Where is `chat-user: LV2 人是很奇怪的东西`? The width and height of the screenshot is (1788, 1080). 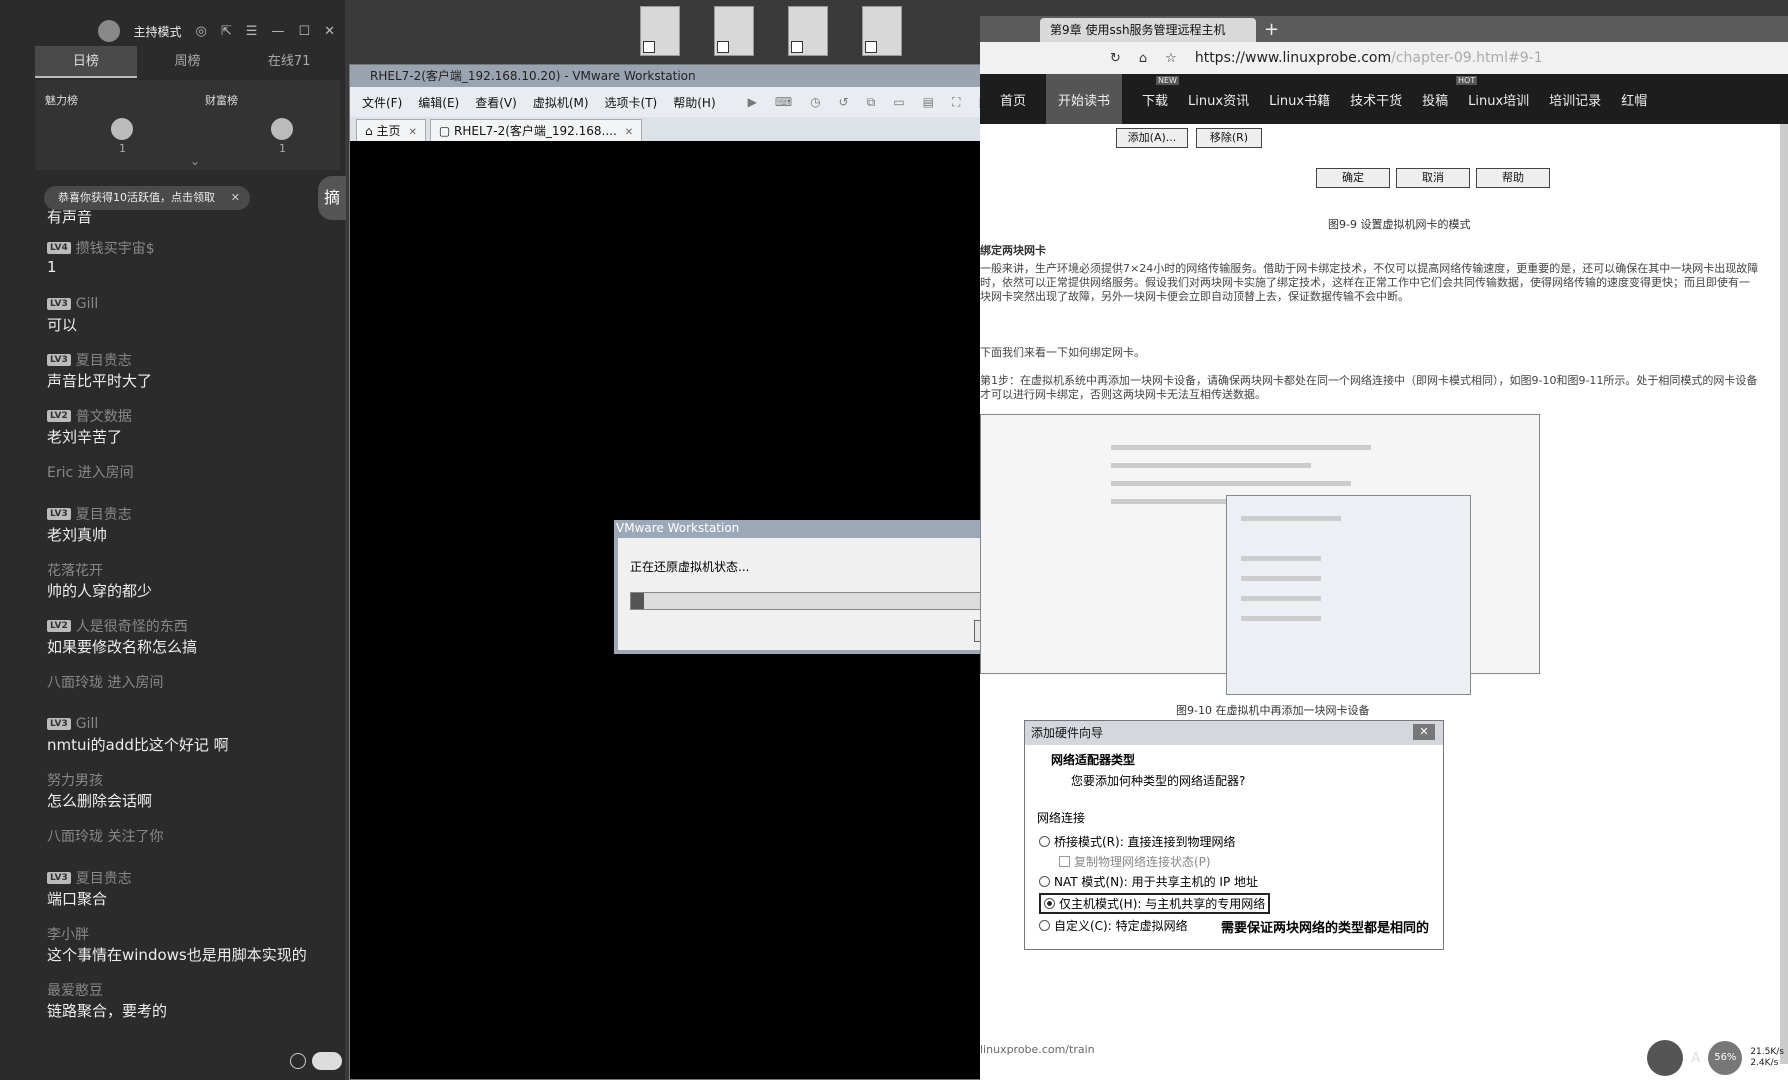
chat-user: LV2 人是很奇怪的东西 is located at coordinates (187, 626).